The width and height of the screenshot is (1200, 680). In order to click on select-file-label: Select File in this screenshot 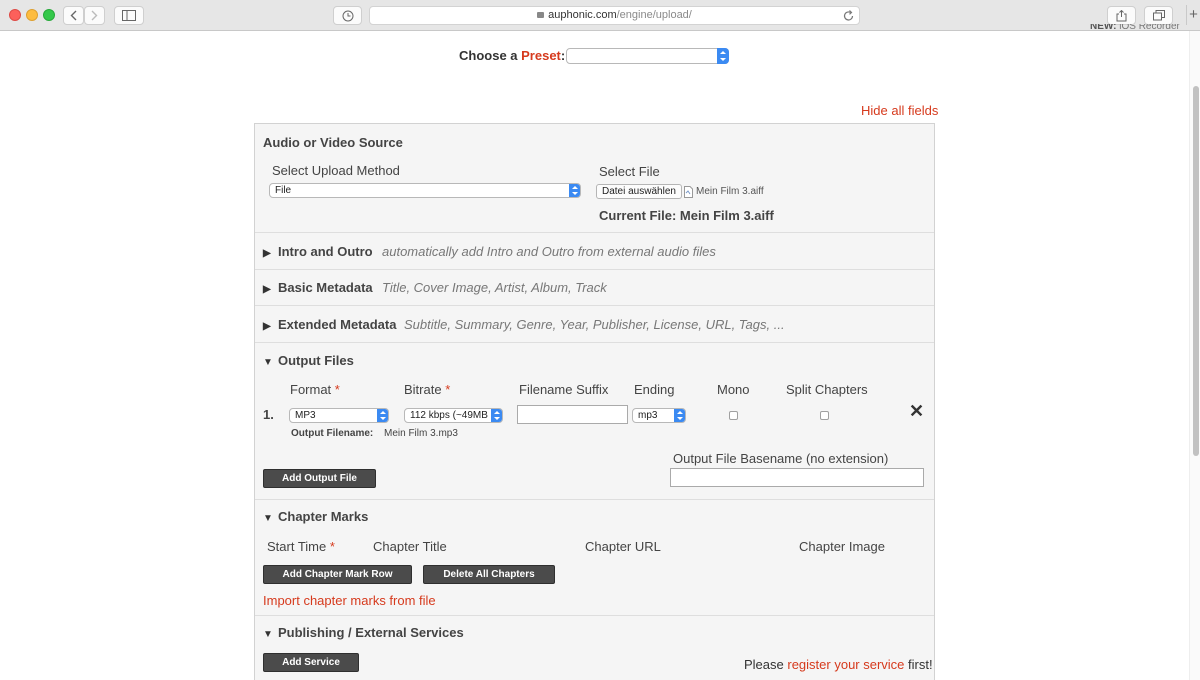, I will do `click(629, 171)`.